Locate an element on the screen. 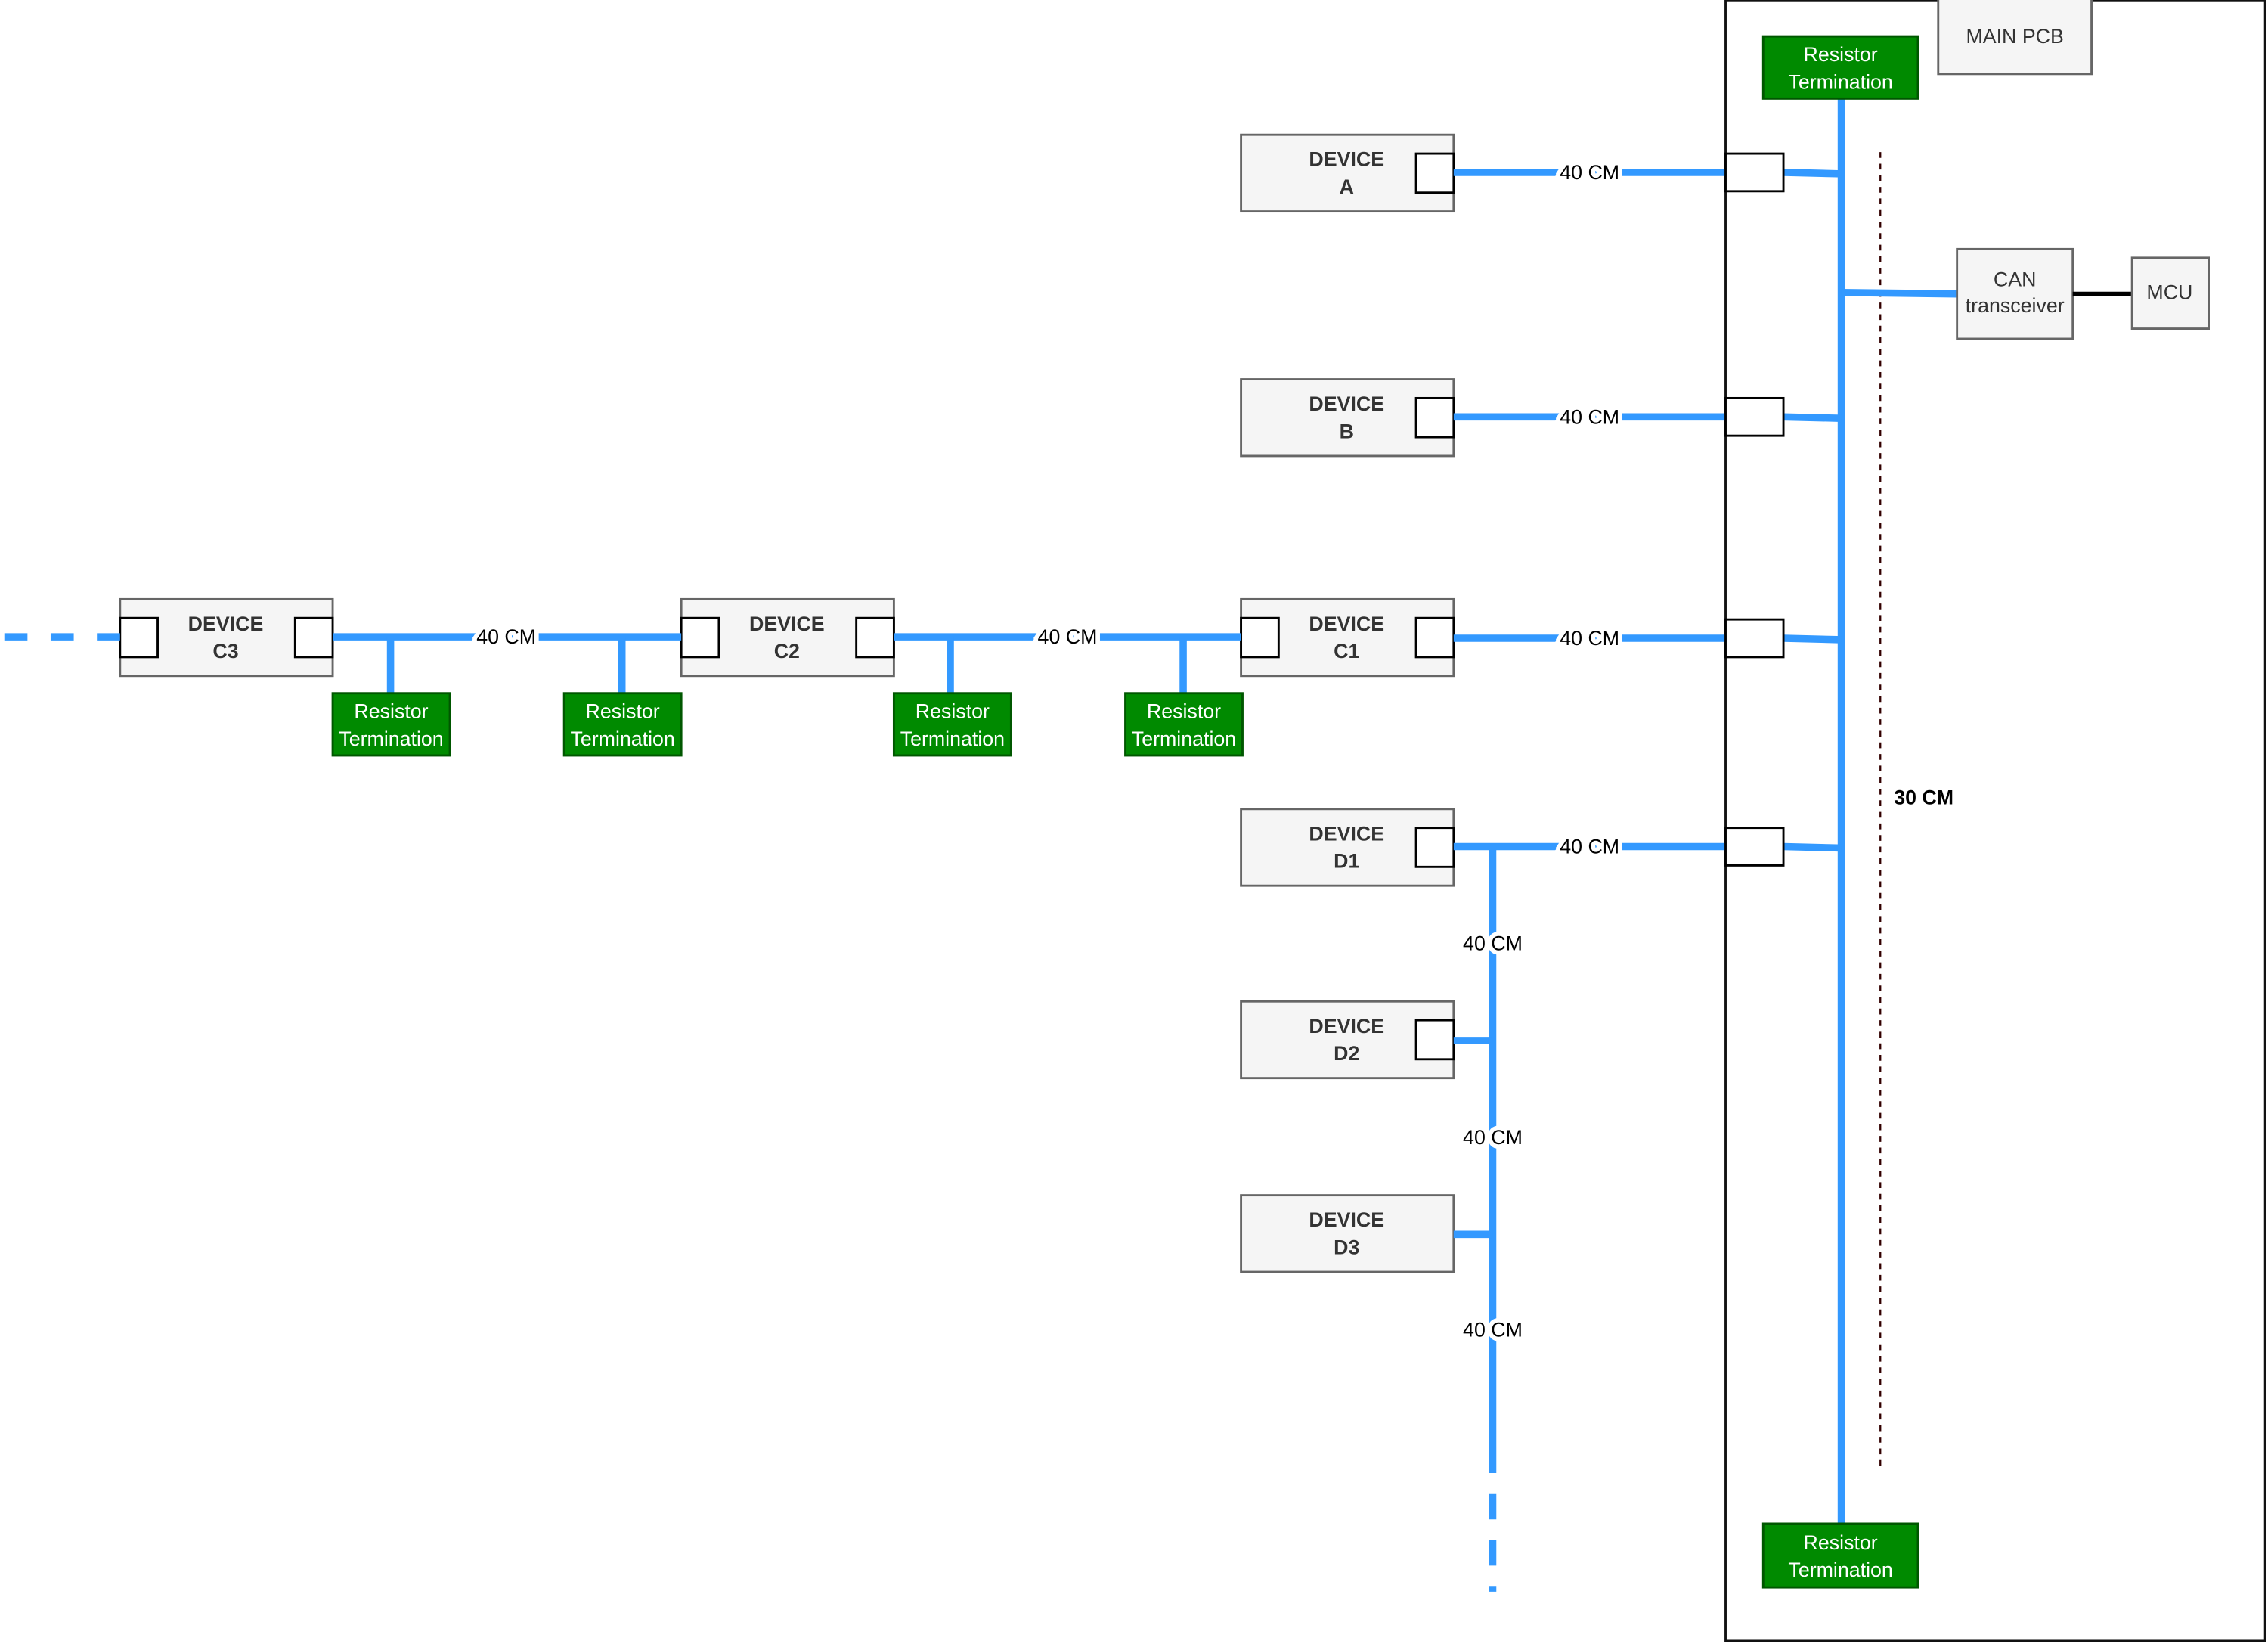 The image size is (2268, 1644). device-d1: DEVICE D1 is located at coordinates (1347, 848).